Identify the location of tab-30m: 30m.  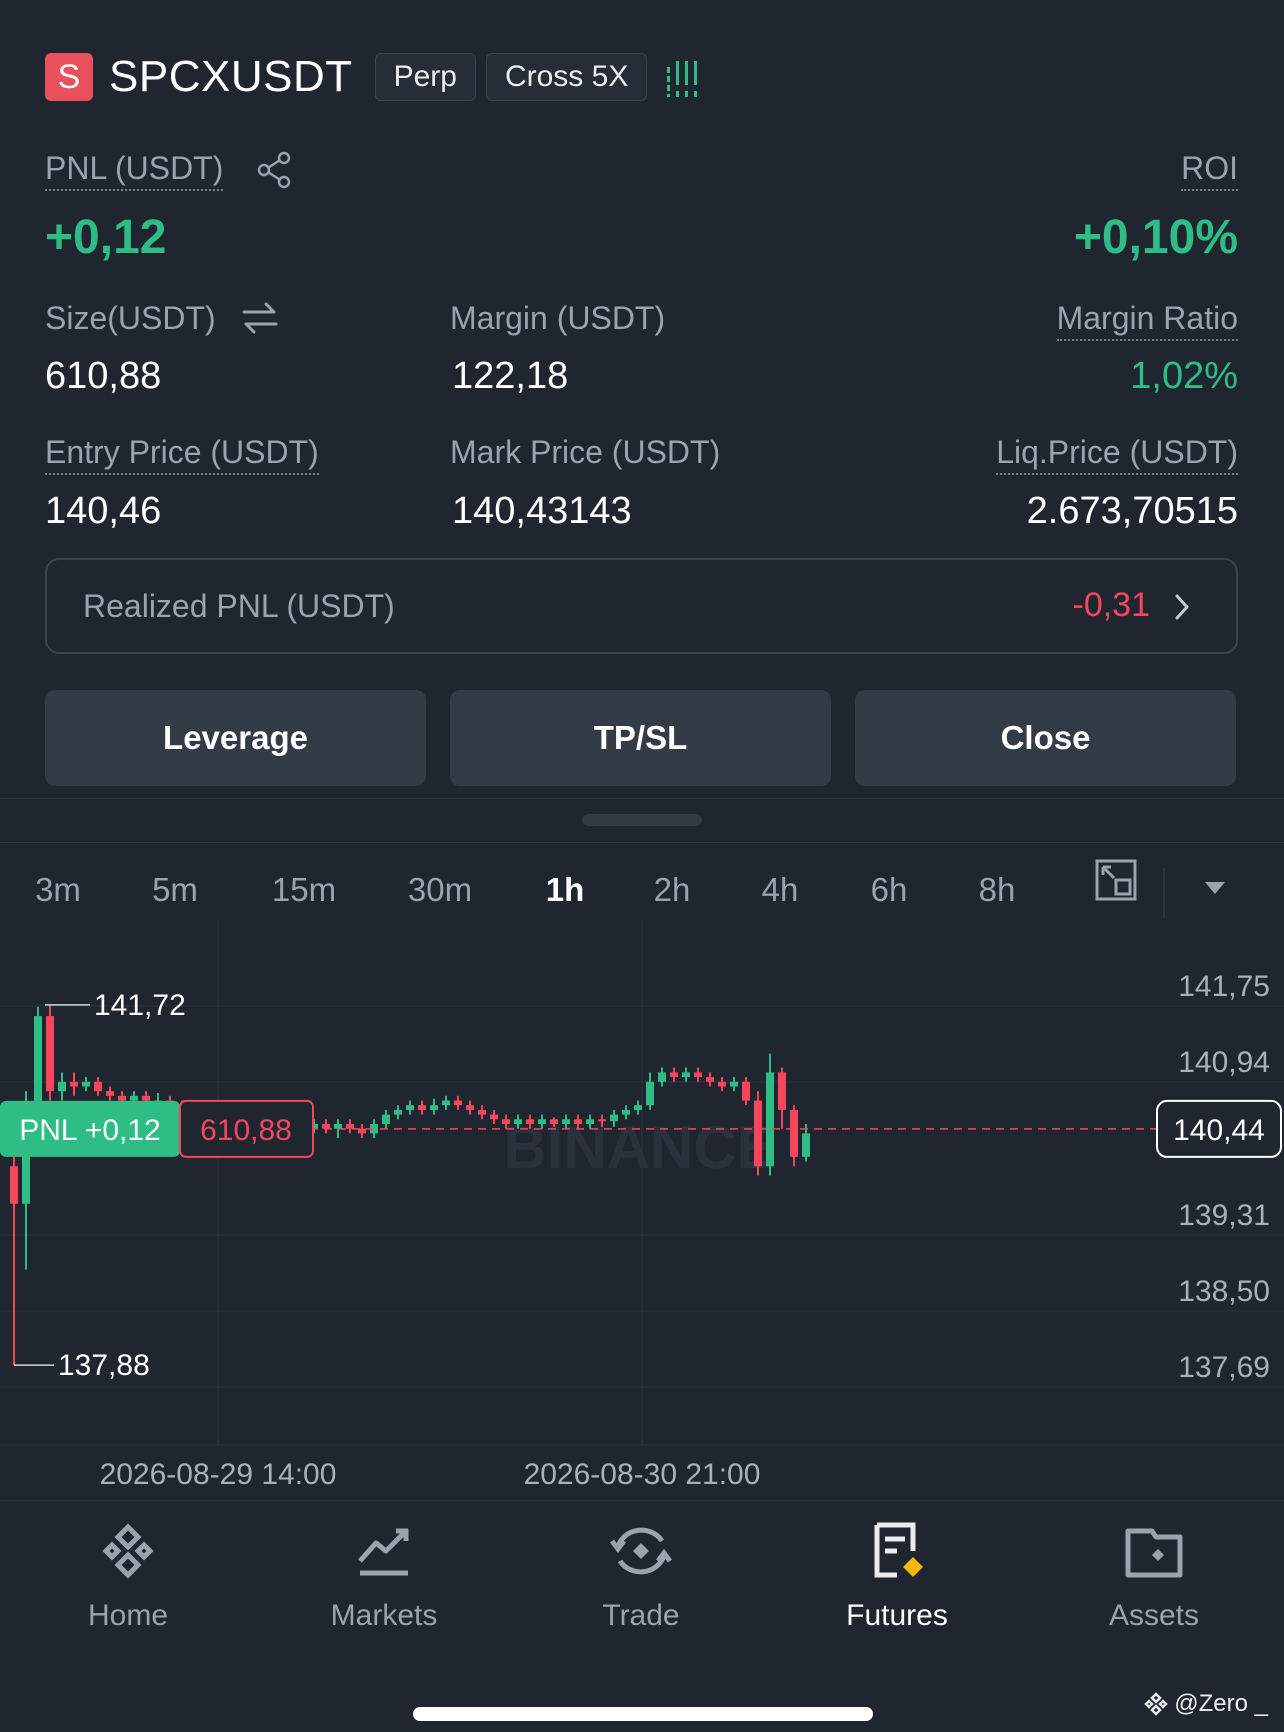
(440, 890).